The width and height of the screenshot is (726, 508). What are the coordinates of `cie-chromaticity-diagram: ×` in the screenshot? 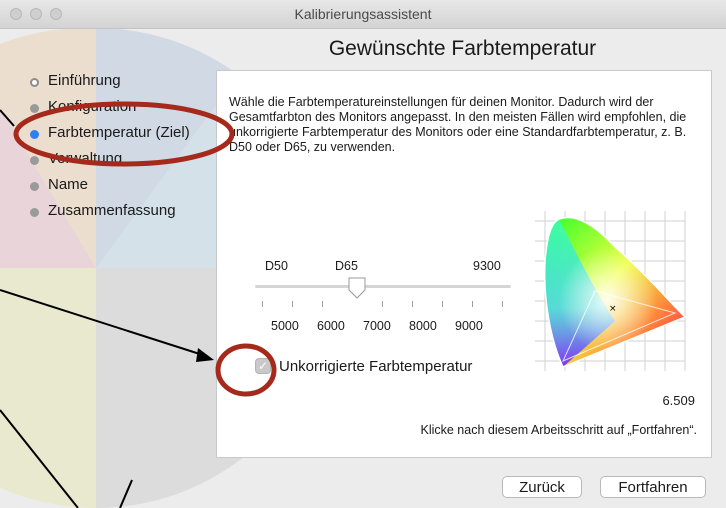 It's located at (611, 291).